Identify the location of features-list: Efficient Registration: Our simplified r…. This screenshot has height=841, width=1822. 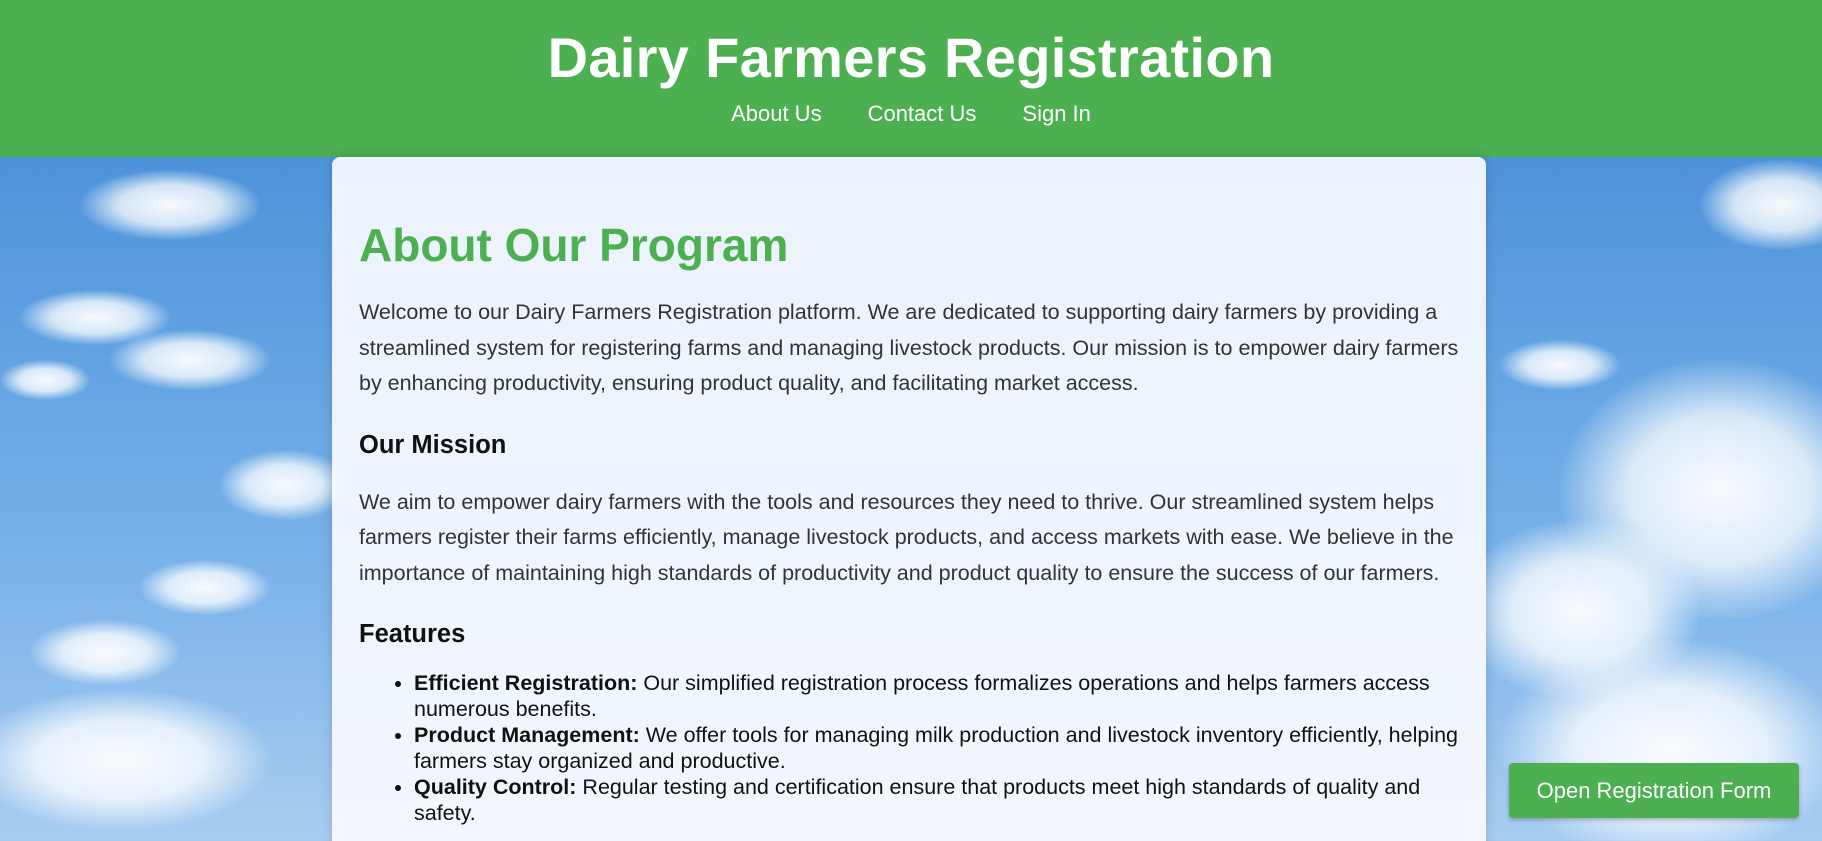
(909, 748).